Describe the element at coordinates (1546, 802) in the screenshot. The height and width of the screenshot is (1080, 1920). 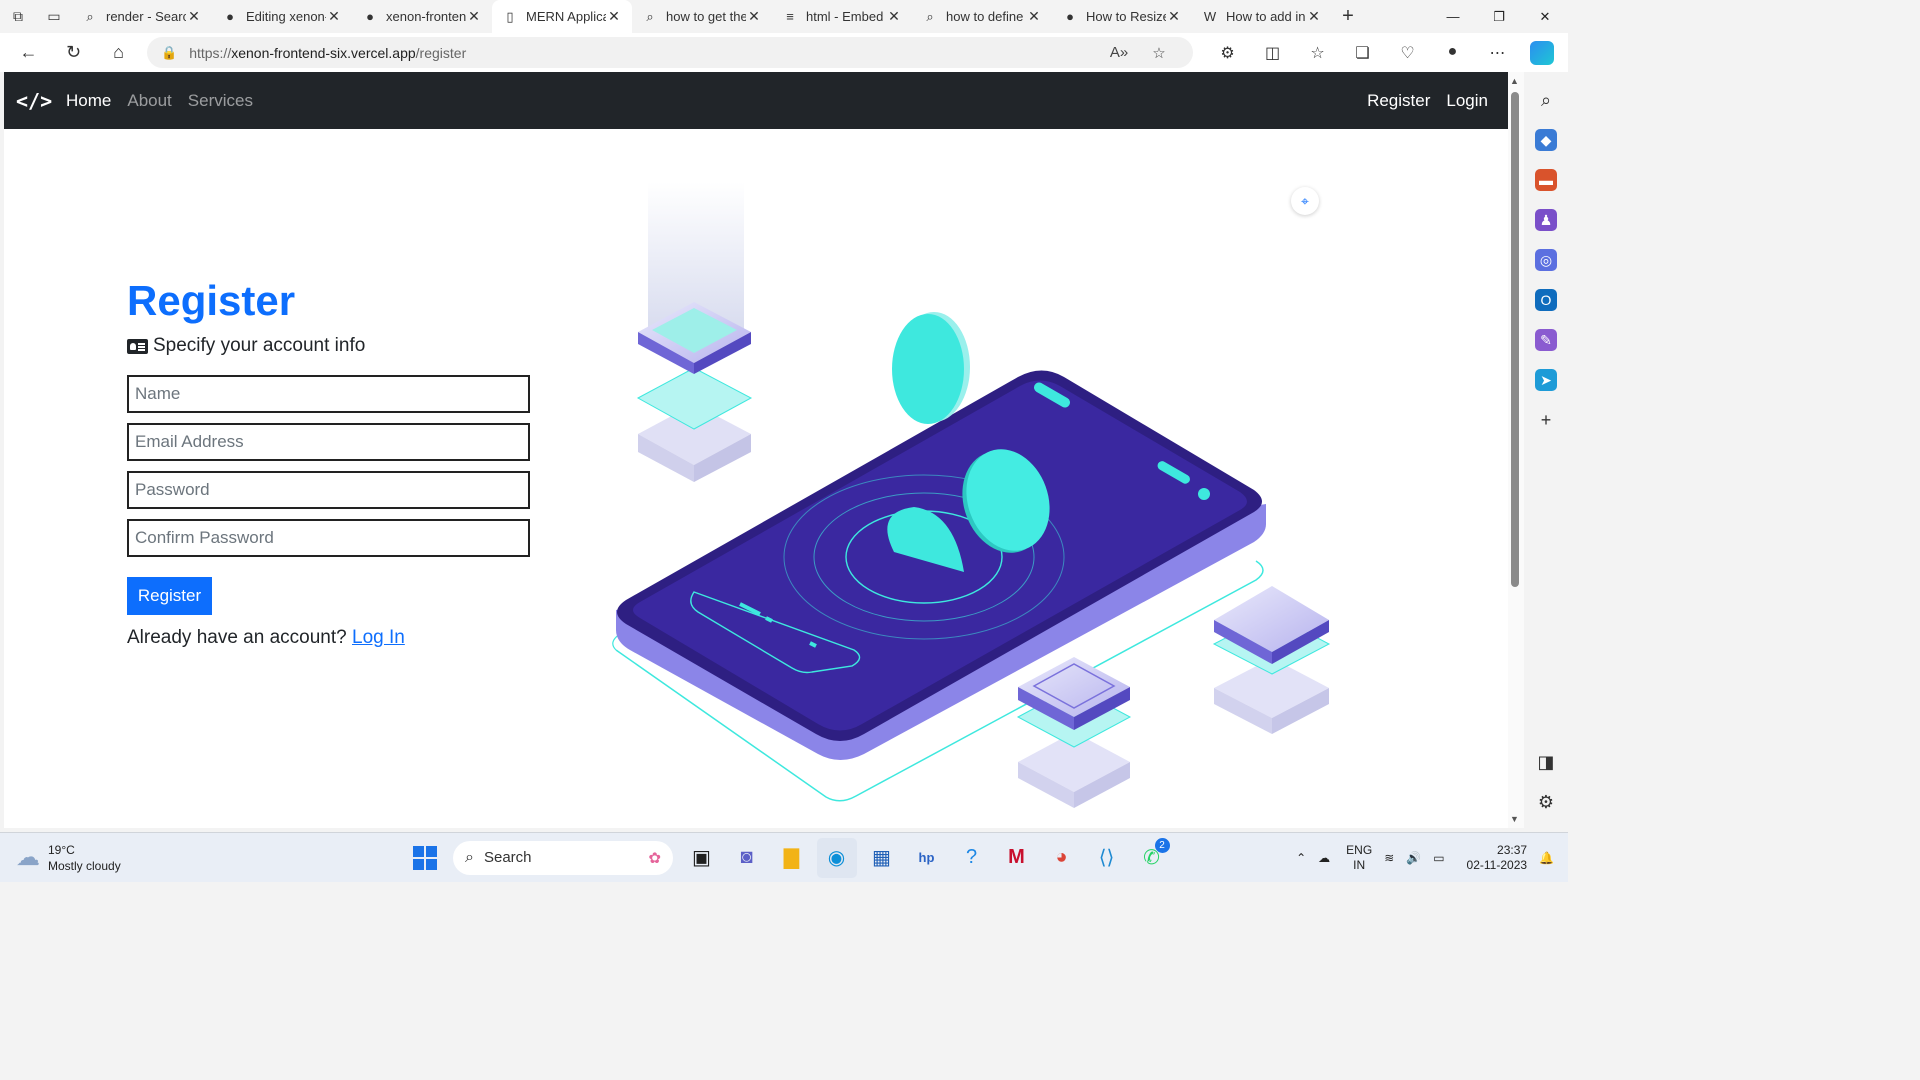
I see `sidebar-settings-icon: ⚙` at that location.